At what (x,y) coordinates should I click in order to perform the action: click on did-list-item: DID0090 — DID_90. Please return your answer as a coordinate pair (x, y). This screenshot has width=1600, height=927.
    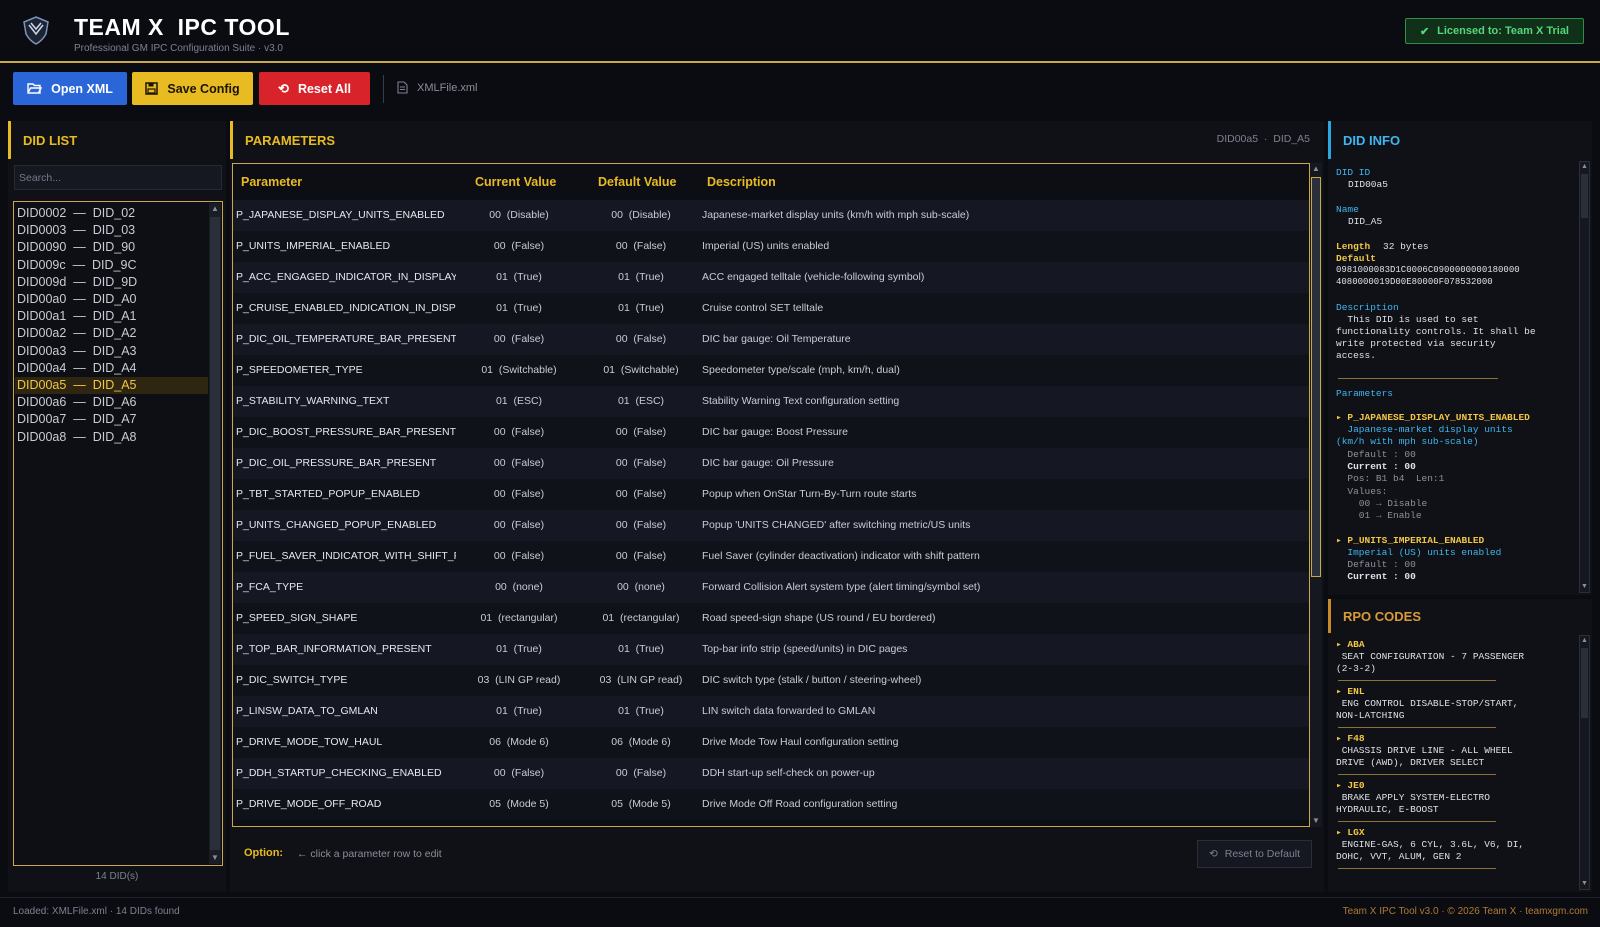
    Looking at the image, I should click on (111, 247).